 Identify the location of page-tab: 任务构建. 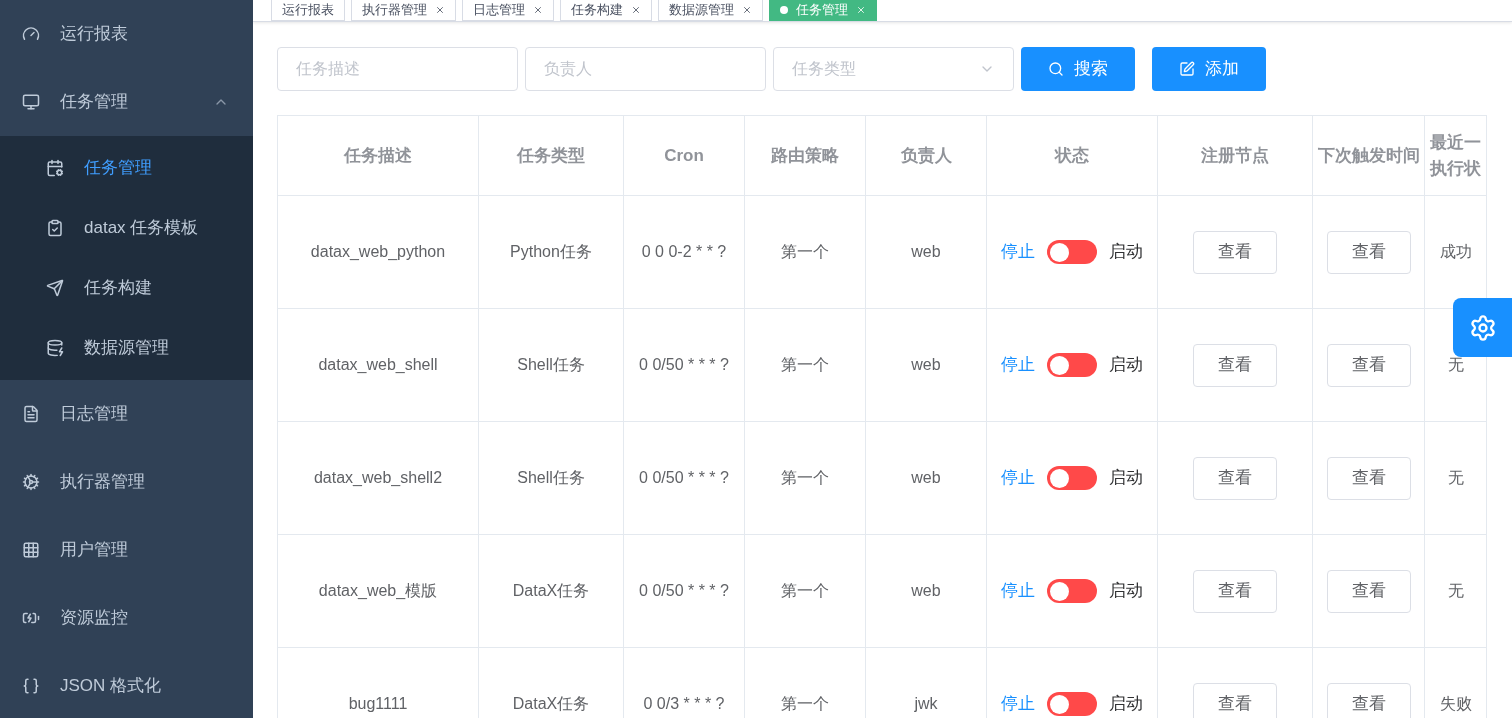
(606, 10).